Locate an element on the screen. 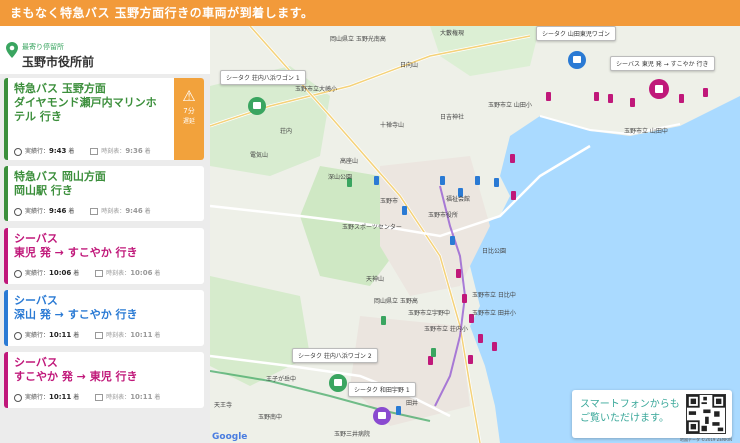 This screenshot has width=740, height=443. route-title: シーバス 深山 発 → すこやか 行き is located at coordinates (76, 307).